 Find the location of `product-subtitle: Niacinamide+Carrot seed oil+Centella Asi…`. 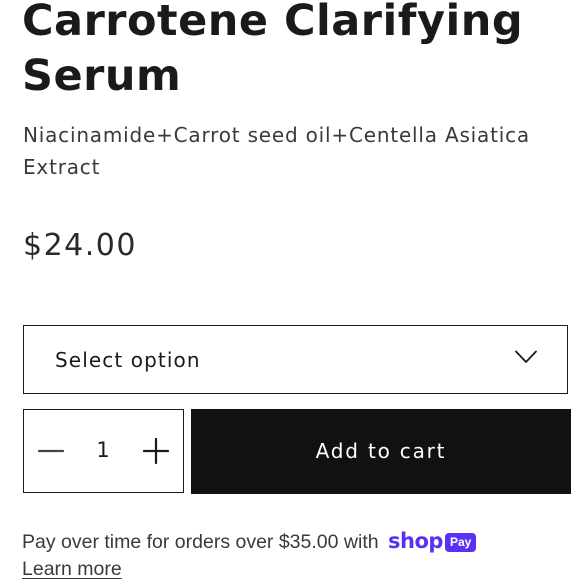

product-subtitle: Niacinamide+Carrot seed oil+Centella Asi… is located at coordinates (276, 151).